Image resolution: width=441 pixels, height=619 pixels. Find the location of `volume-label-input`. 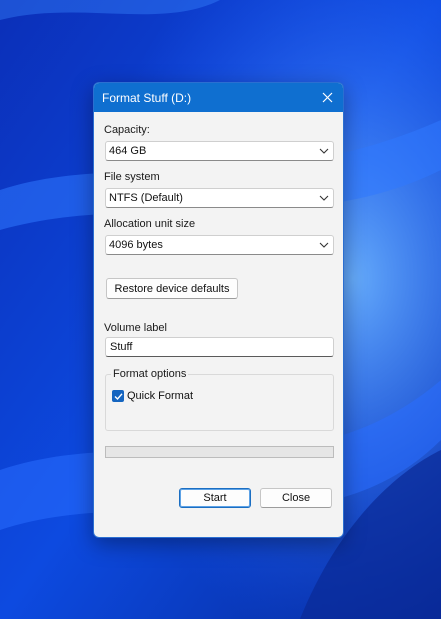

volume-label-input is located at coordinates (219, 347).